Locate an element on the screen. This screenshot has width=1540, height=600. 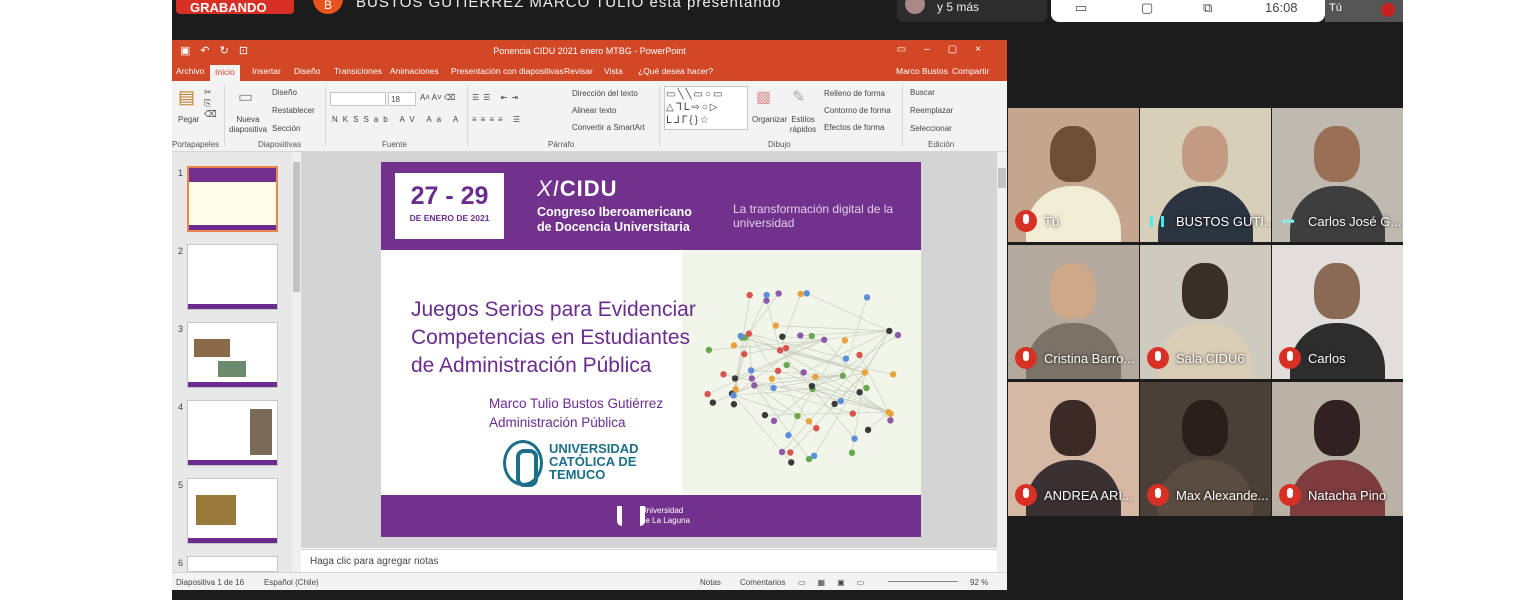
tab-vista: Vista is located at coordinates (613, 71).